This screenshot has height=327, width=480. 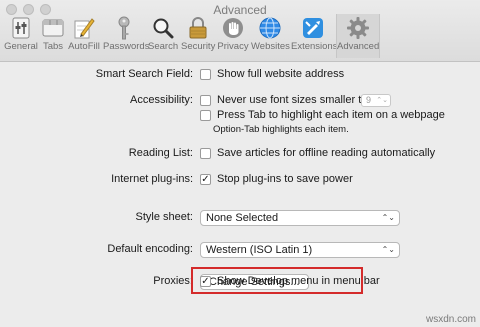 I want to click on show-full-address-checkbox: Show full website address, so click(x=272, y=74).